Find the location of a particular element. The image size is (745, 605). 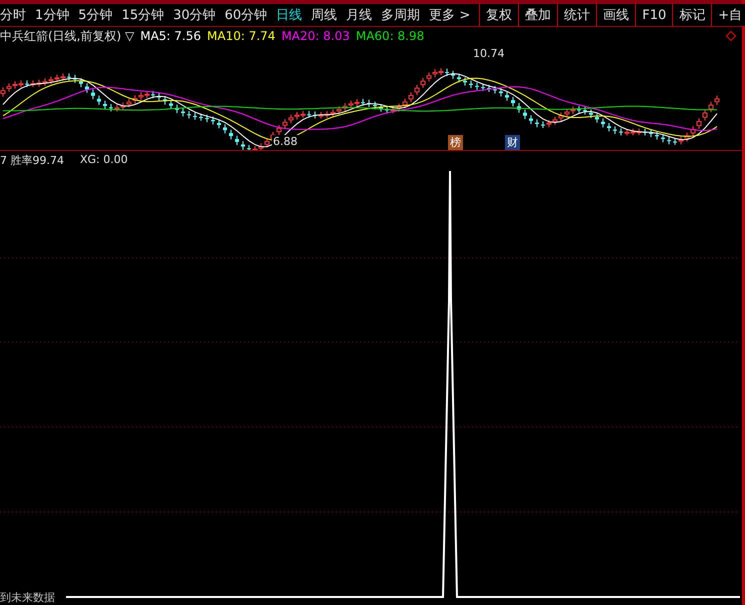

period-tab: 分时 is located at coordinates (13, 15).